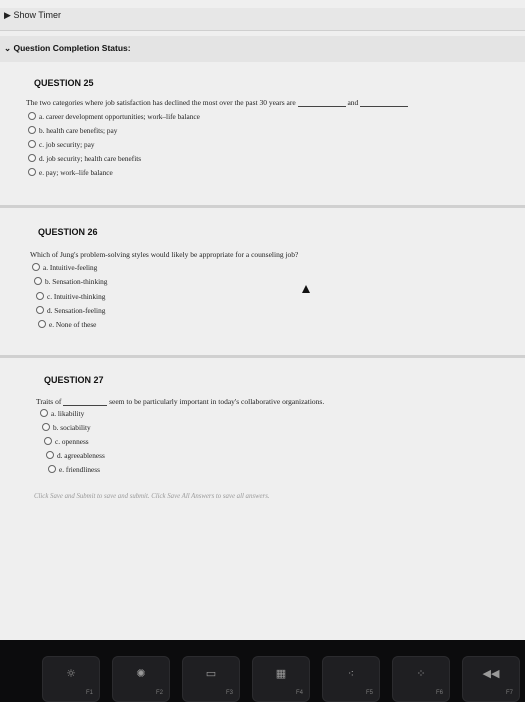 This screenshot has width=525, height=702. I want to click on key-label: F7, so click(509, 693).